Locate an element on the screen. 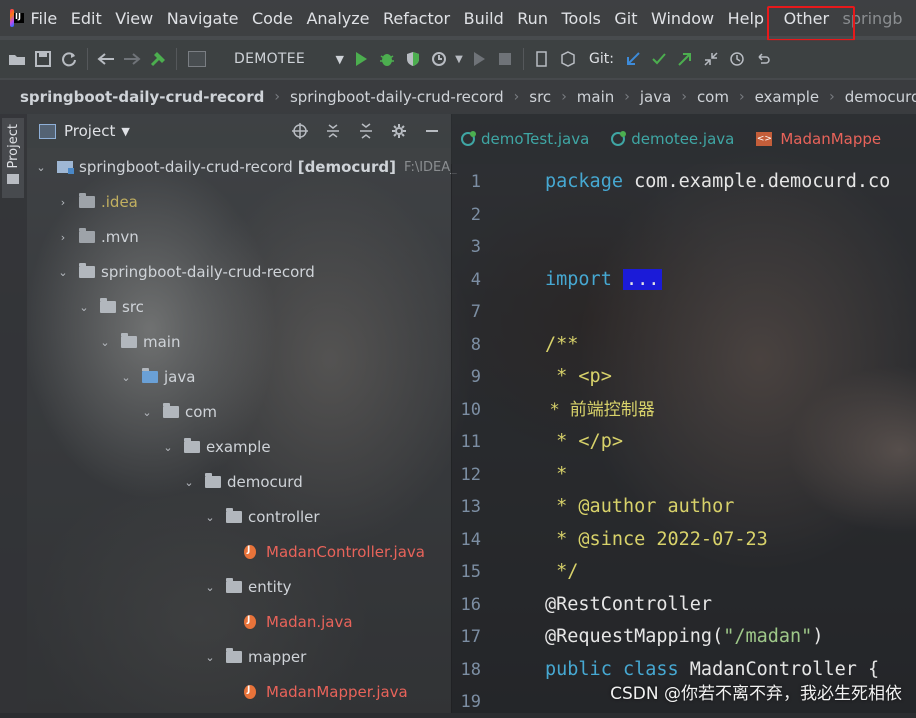  stop-icon is located at coordinates (505, 59).